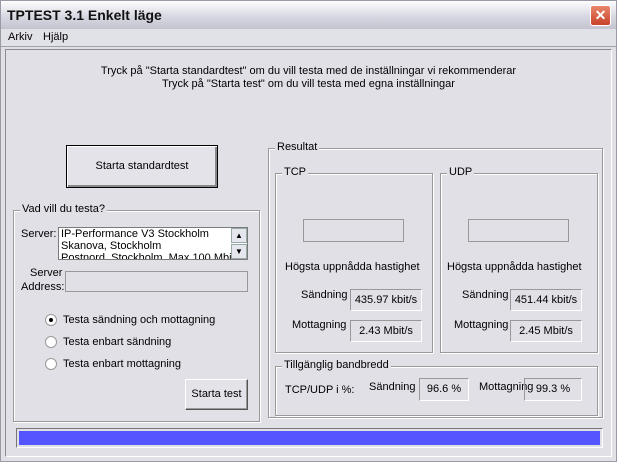 This screenshot has width=617, height=462. Describe the element at coordinates (352, 267) in the screenshot. I see `tcp-max-label: Högsta uppnådda hastighet` at that location.